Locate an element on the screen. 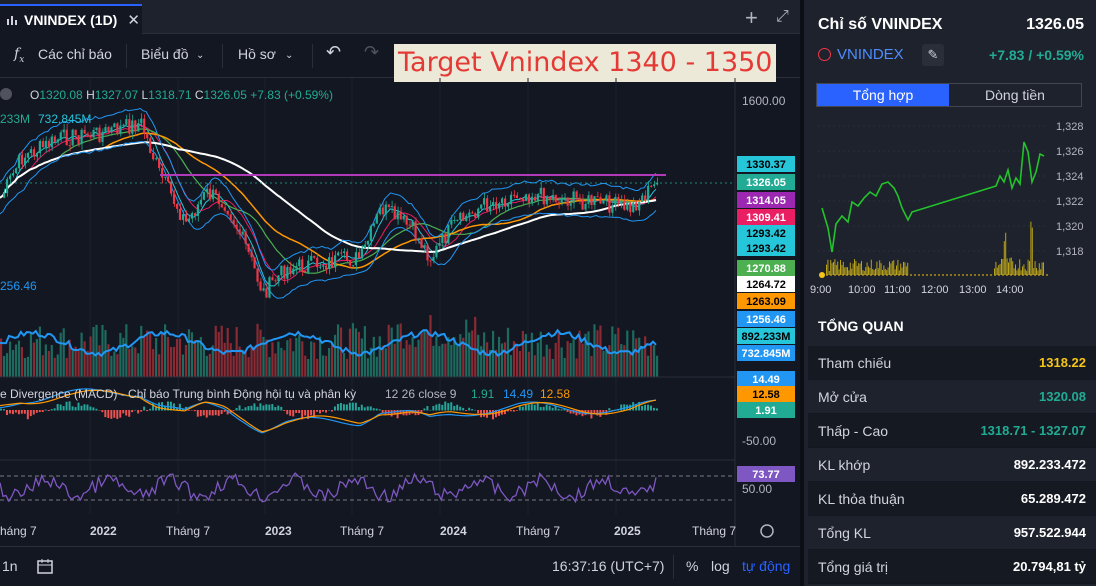 This screenshot has width=1096, height=586. tab-cashflow: Dòng tiền is located at coordinates (1015, 95).